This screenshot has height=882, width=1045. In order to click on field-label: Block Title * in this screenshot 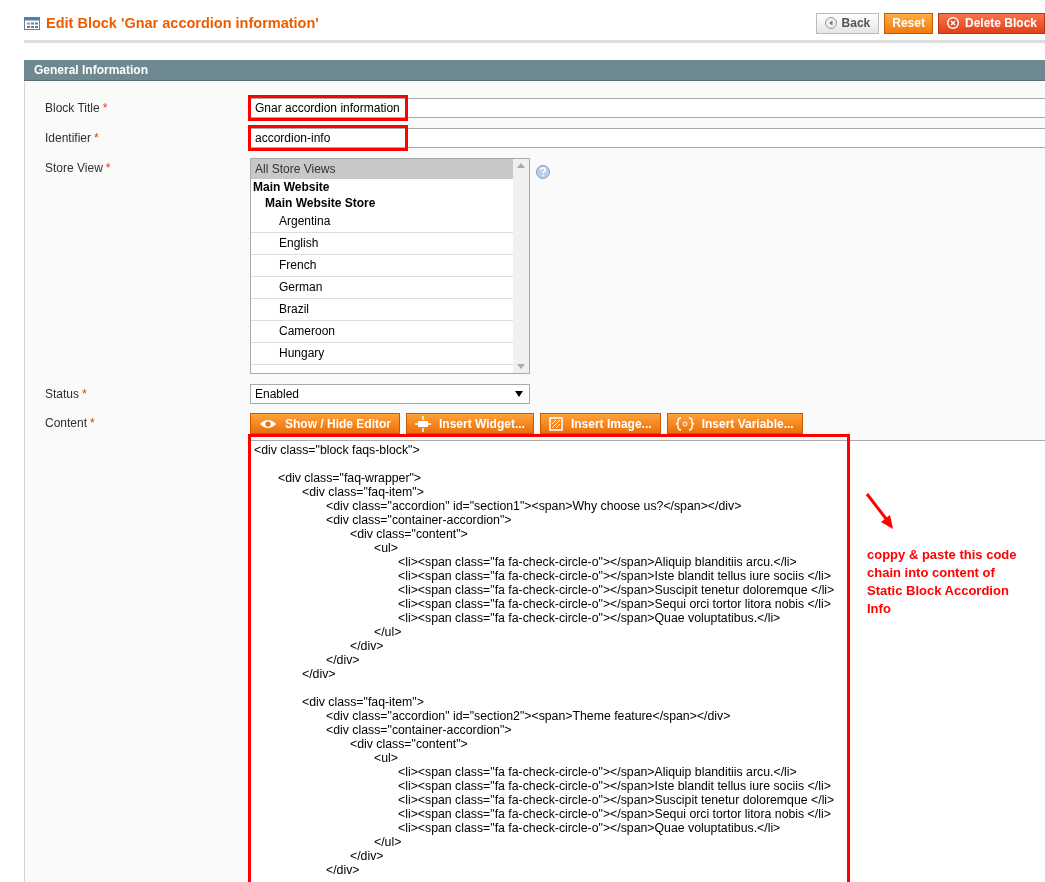, I will do `click(76, 108)`.